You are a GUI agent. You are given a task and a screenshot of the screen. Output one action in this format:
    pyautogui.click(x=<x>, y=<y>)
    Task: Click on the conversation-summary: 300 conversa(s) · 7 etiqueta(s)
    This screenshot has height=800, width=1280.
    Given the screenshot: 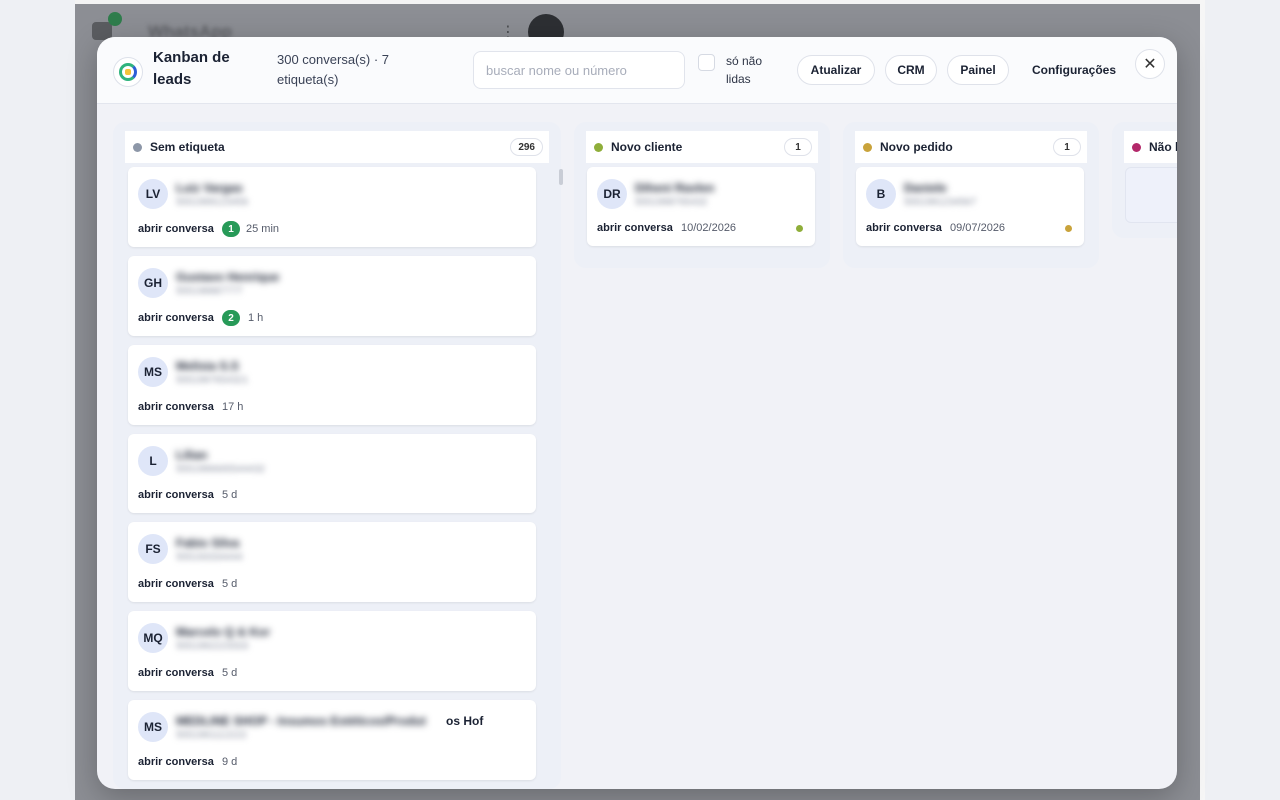 What is the action you would take?
    pyautogui.click(x=333, y=69)
    